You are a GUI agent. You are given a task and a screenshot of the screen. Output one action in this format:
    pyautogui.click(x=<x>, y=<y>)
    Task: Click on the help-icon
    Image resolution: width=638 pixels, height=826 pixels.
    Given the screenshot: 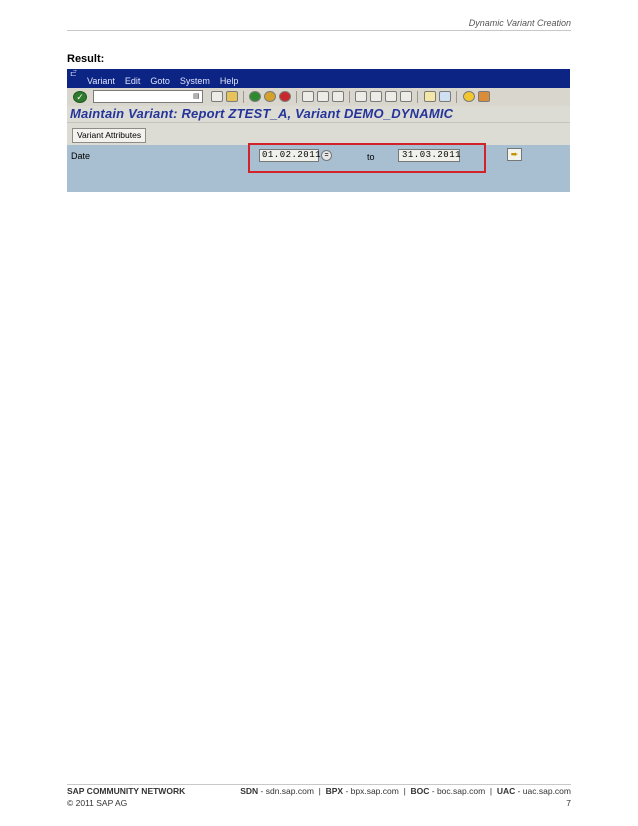 What is the action you would take?
    pyautogui.click(x=469, y=96)
    